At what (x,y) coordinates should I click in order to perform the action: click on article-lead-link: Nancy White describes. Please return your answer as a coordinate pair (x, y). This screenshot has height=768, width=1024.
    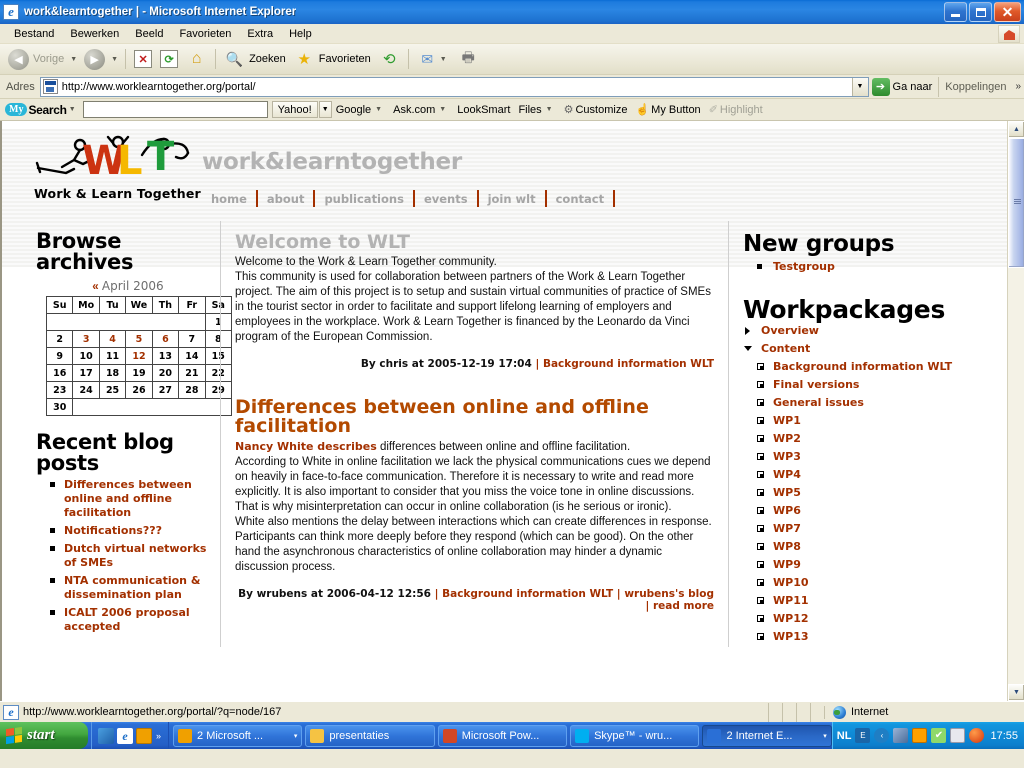
    Looking at the image, I should click on (306, 446).